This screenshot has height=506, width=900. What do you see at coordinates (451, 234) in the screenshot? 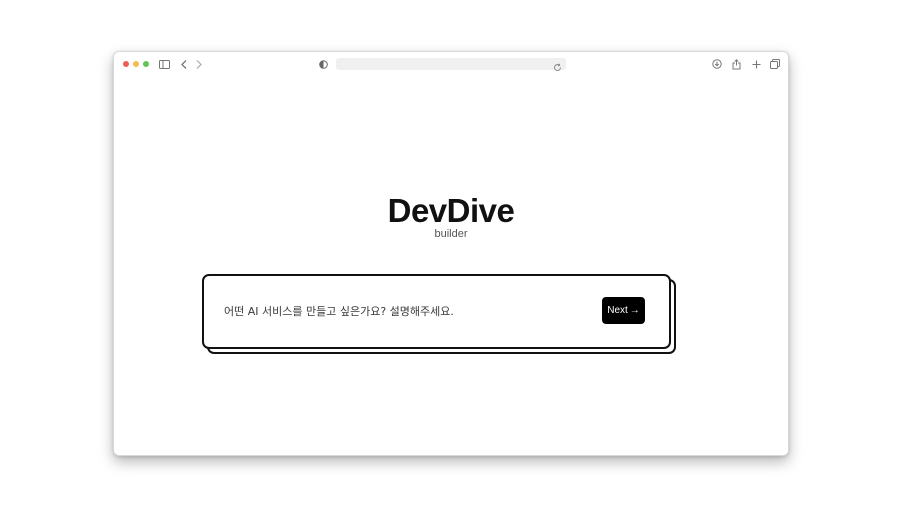
I see `brand-subtitle: builder` at bounding box center [451, 234].